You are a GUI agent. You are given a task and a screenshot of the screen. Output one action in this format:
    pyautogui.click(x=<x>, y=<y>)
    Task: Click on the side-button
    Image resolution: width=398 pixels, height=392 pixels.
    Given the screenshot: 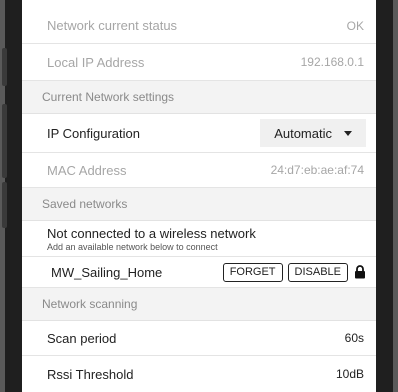 What is the action you would take?
    pyautogui.click(x=4, y=205)
    